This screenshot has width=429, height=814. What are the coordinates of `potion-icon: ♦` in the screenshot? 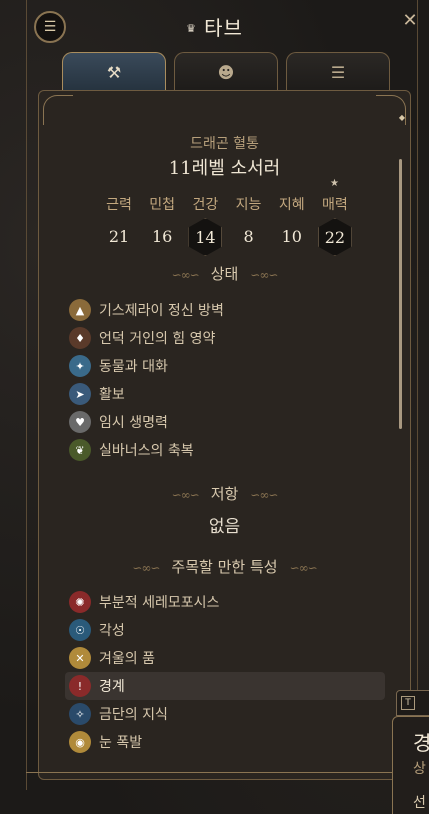 It's located at (80, 338).